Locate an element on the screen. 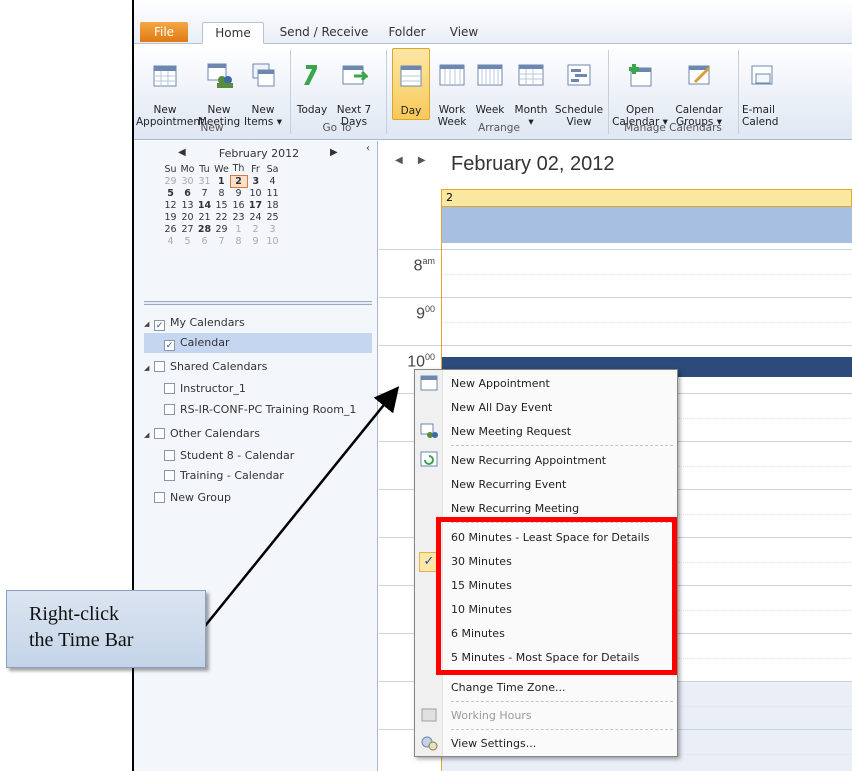 The width and height of the screenshot is (852, 771). all-day-area is located at coordinates (646, 225).